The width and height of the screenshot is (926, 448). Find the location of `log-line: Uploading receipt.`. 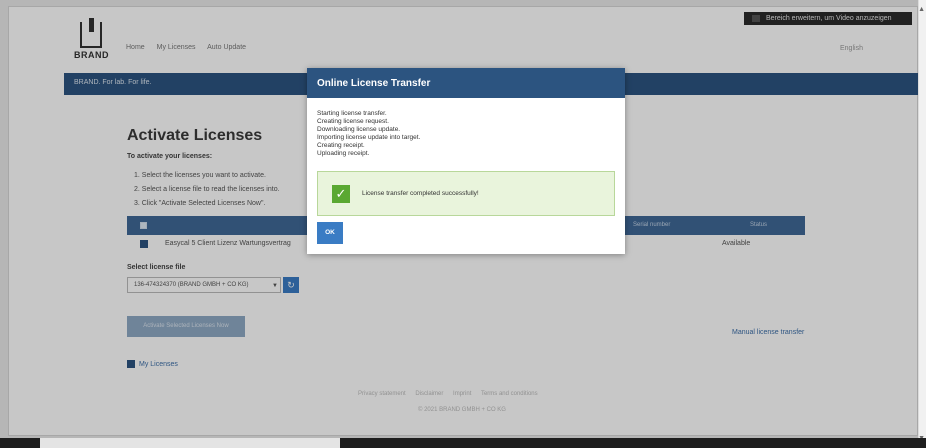

log-line: Uploading receipt. is located at coordinates (343, 153).